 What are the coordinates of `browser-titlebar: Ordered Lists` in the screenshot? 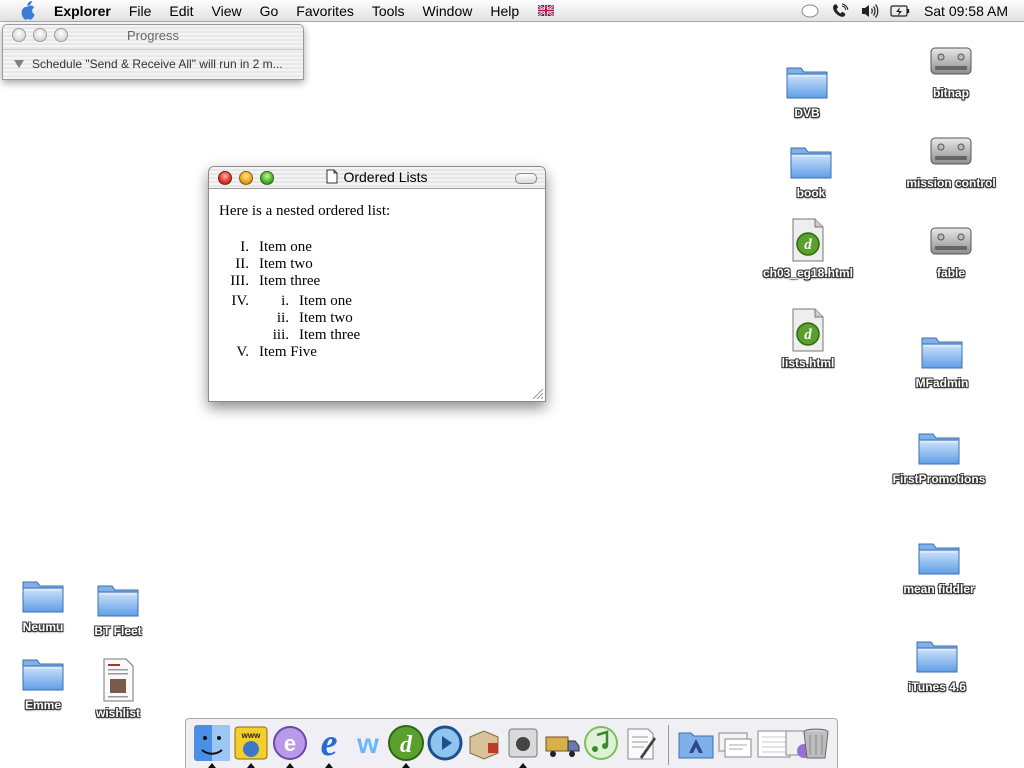 It's located at (377, 178).